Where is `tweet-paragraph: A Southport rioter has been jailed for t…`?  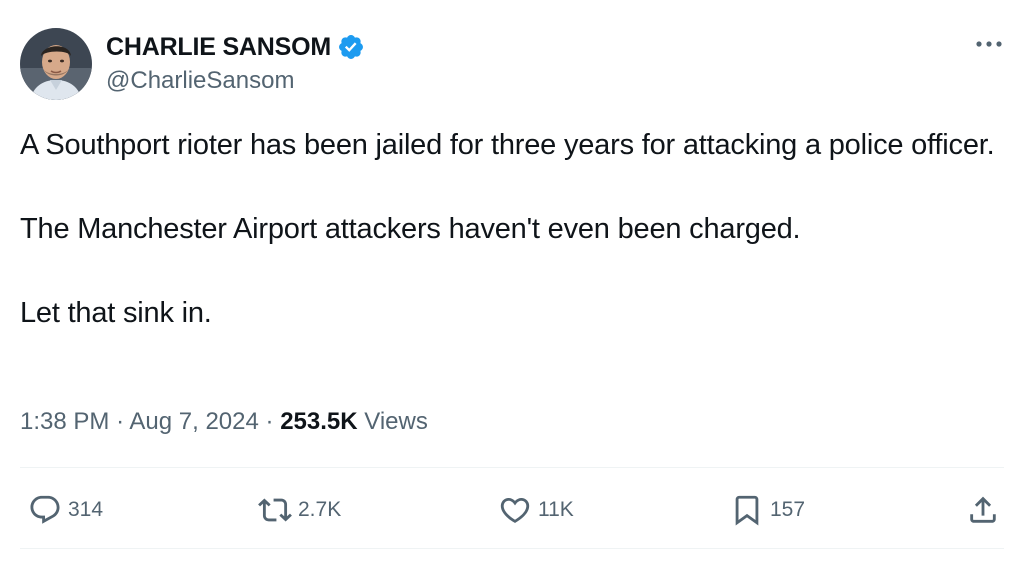
tweet-paragraph: A Southport rioter has been jailed for t… is located at coordinates (507, 145).